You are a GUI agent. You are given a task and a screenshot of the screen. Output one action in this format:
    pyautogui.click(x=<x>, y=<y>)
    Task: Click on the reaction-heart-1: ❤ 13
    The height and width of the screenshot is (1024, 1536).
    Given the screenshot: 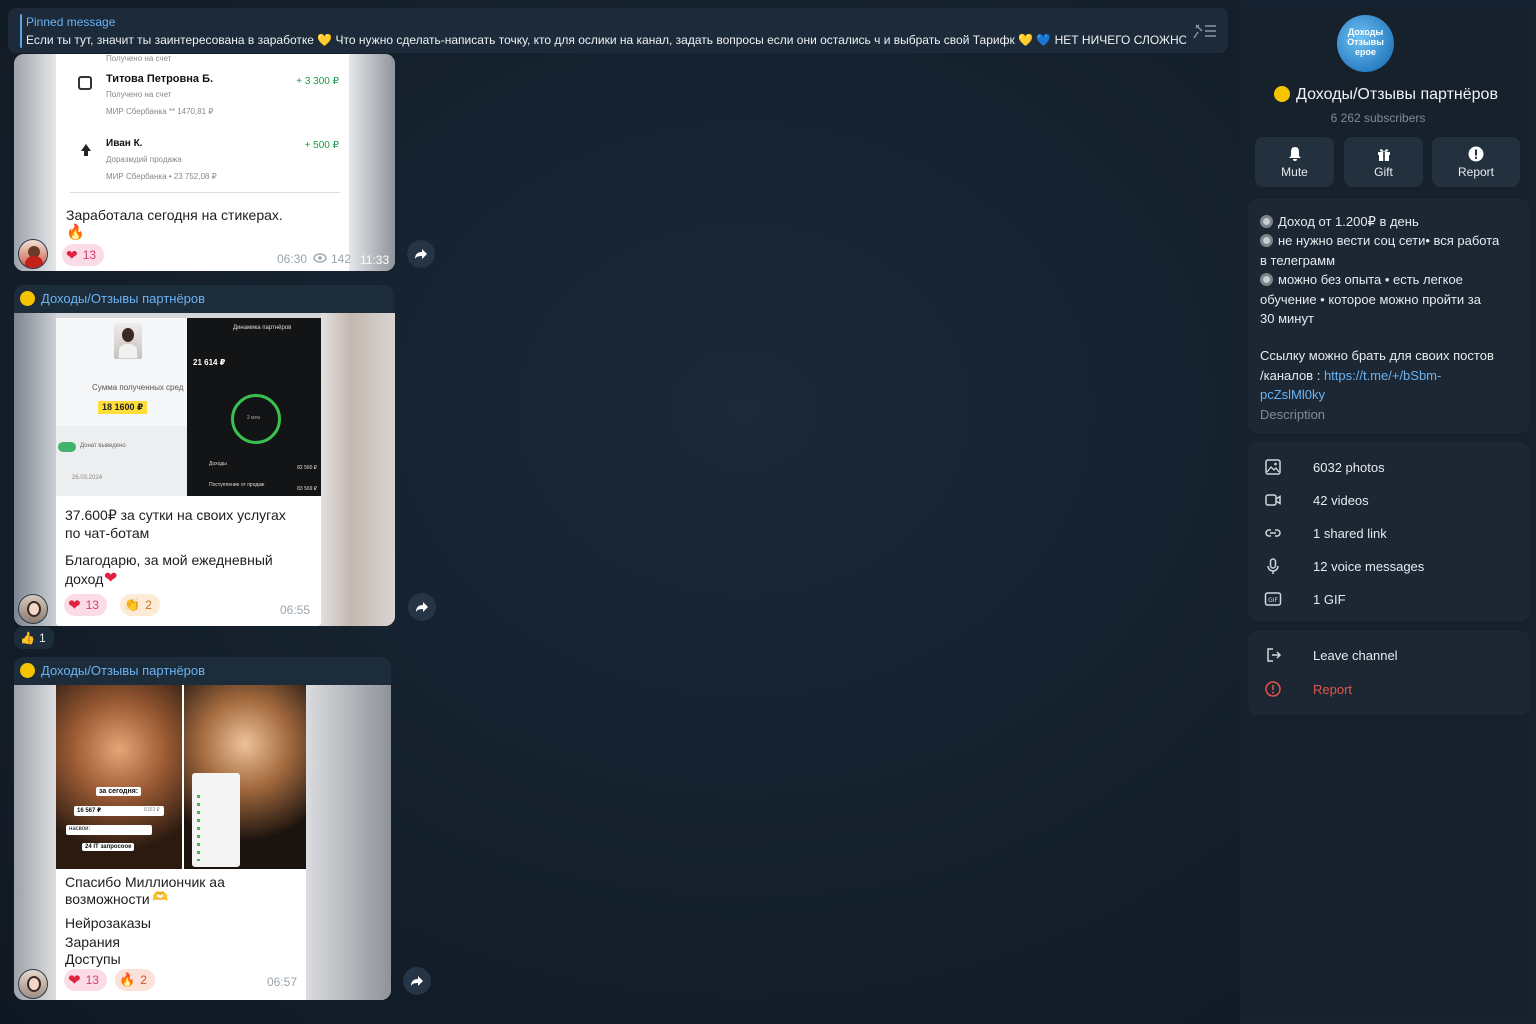 What is the action you would take?
    pyautogui.click(x=83, y=255)
    